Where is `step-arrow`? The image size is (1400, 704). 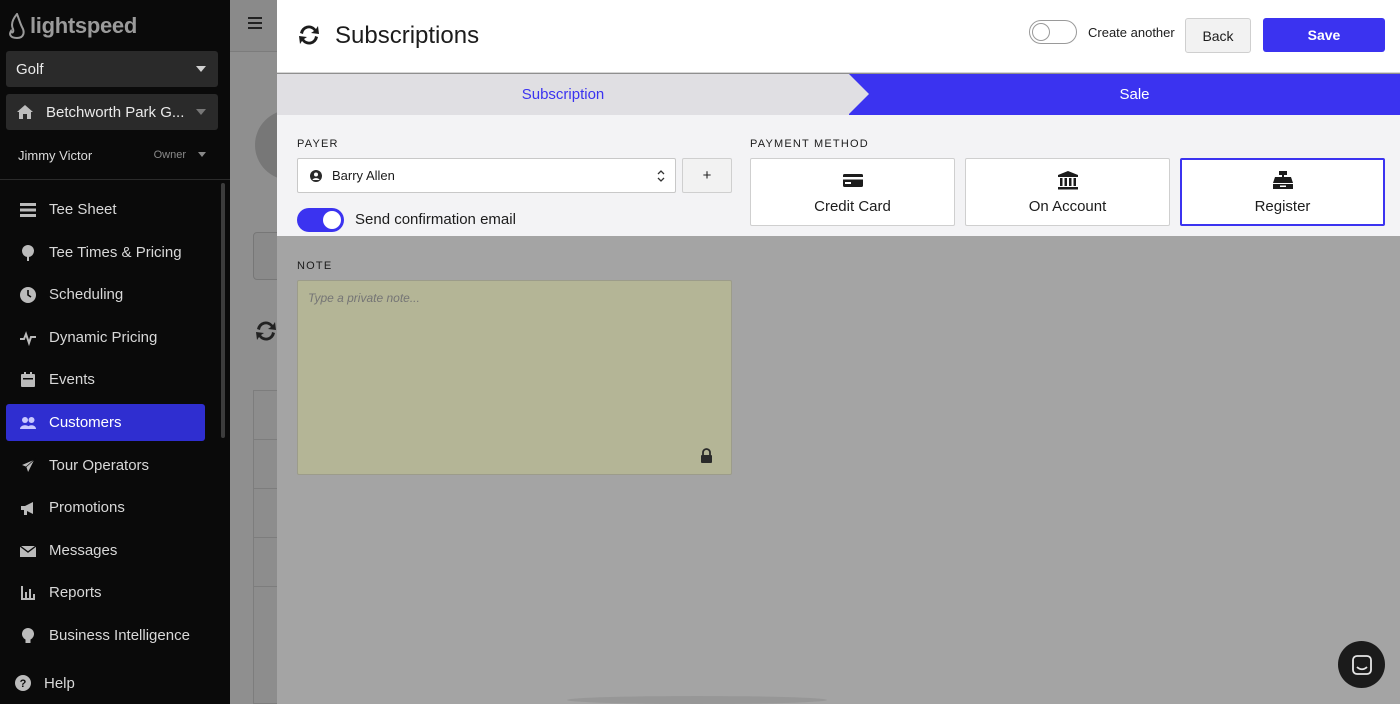 step-arrow is located at coordinates (859, 94).